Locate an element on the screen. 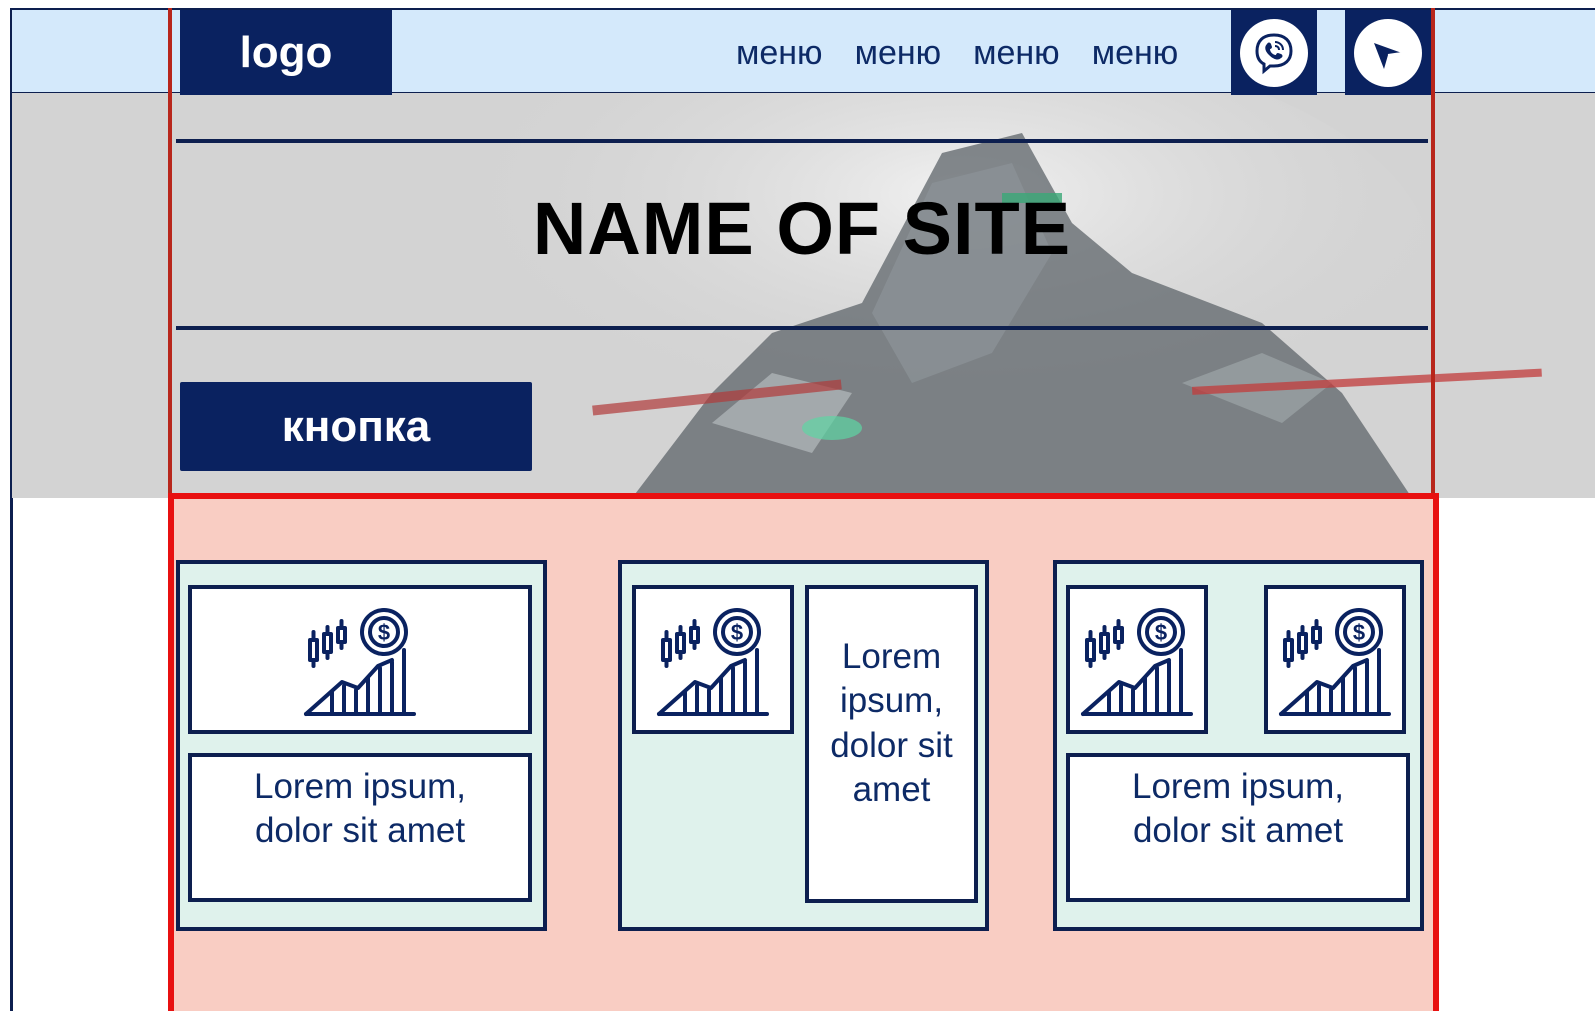 The width and height of the screenshot is (1595, 1011). card-3-image-2: $ is located at coordinates (1335, 659).